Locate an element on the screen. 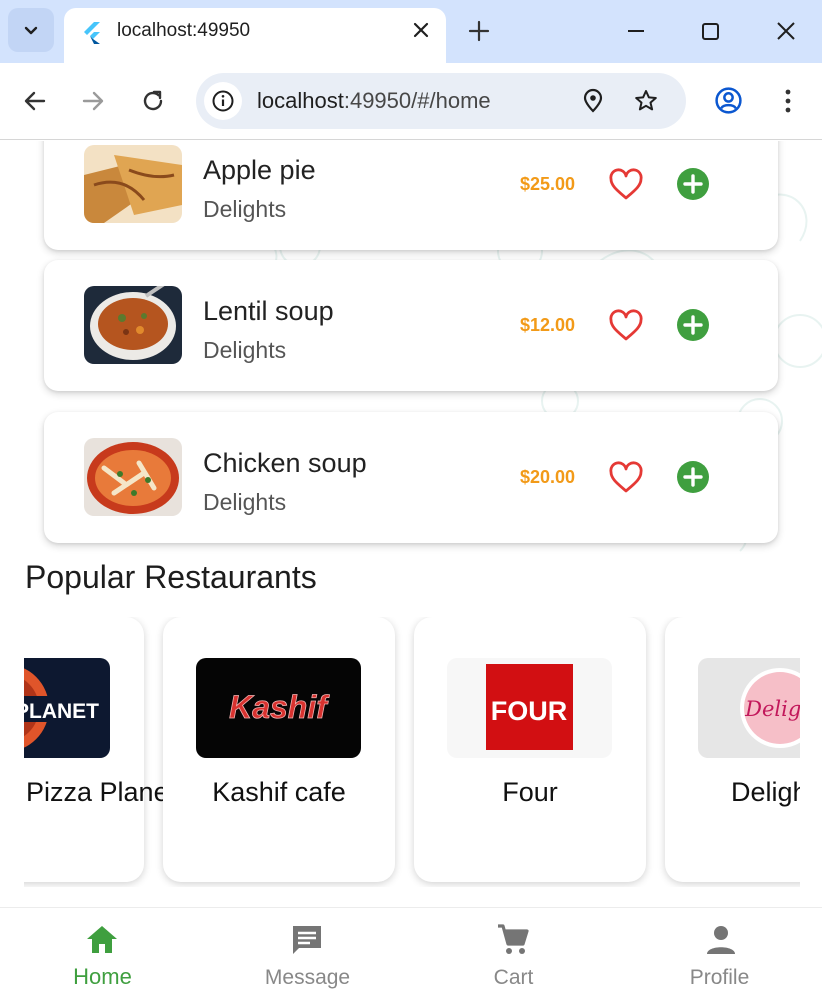  restaurant-logo: Kashif is located at coordinates (278, 708).